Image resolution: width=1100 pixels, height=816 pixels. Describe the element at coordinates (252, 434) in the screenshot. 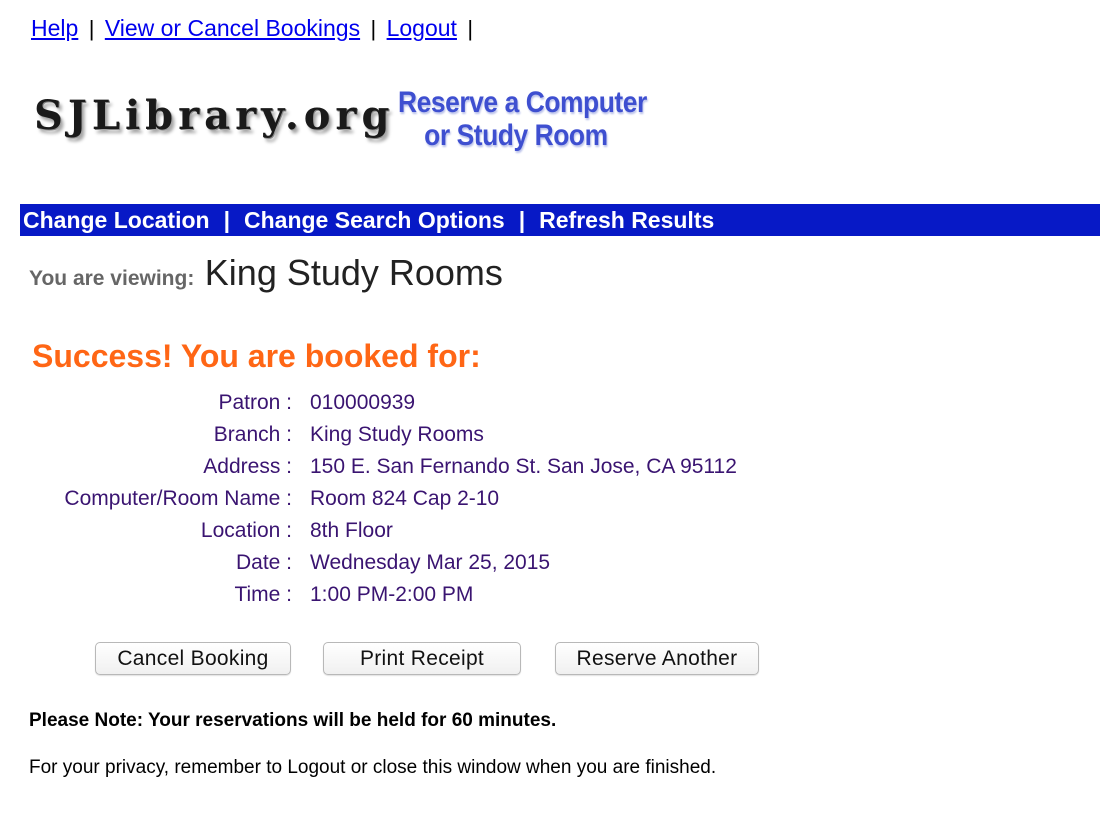

I see `detail-label: Branch :` at that location.